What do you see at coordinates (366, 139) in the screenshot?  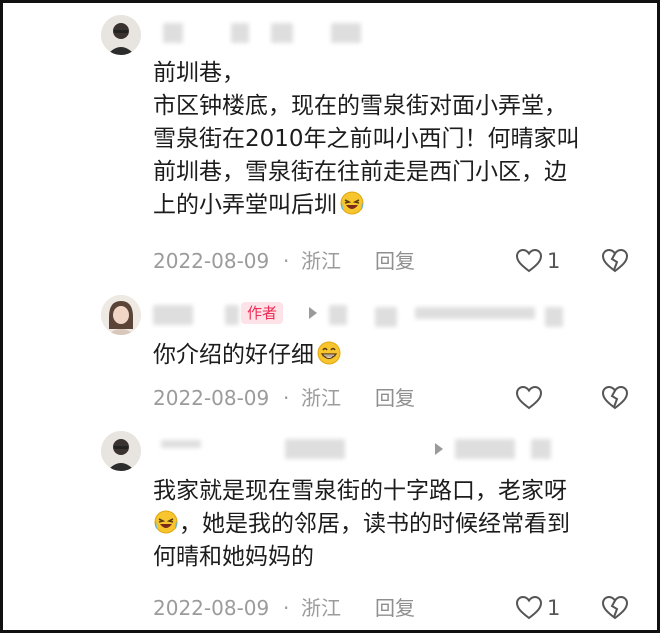 I see `comment-line: 雪泉街在2010年之前叫小西门！何晴家叫` at bounding box center [366, 139].